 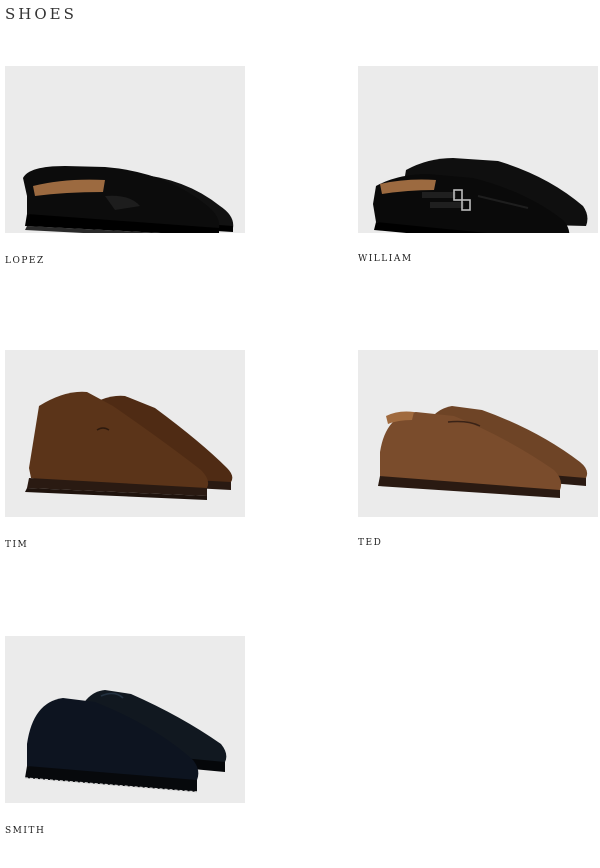 I want to click on page-title: SHOES, so click(x=41, y=14).